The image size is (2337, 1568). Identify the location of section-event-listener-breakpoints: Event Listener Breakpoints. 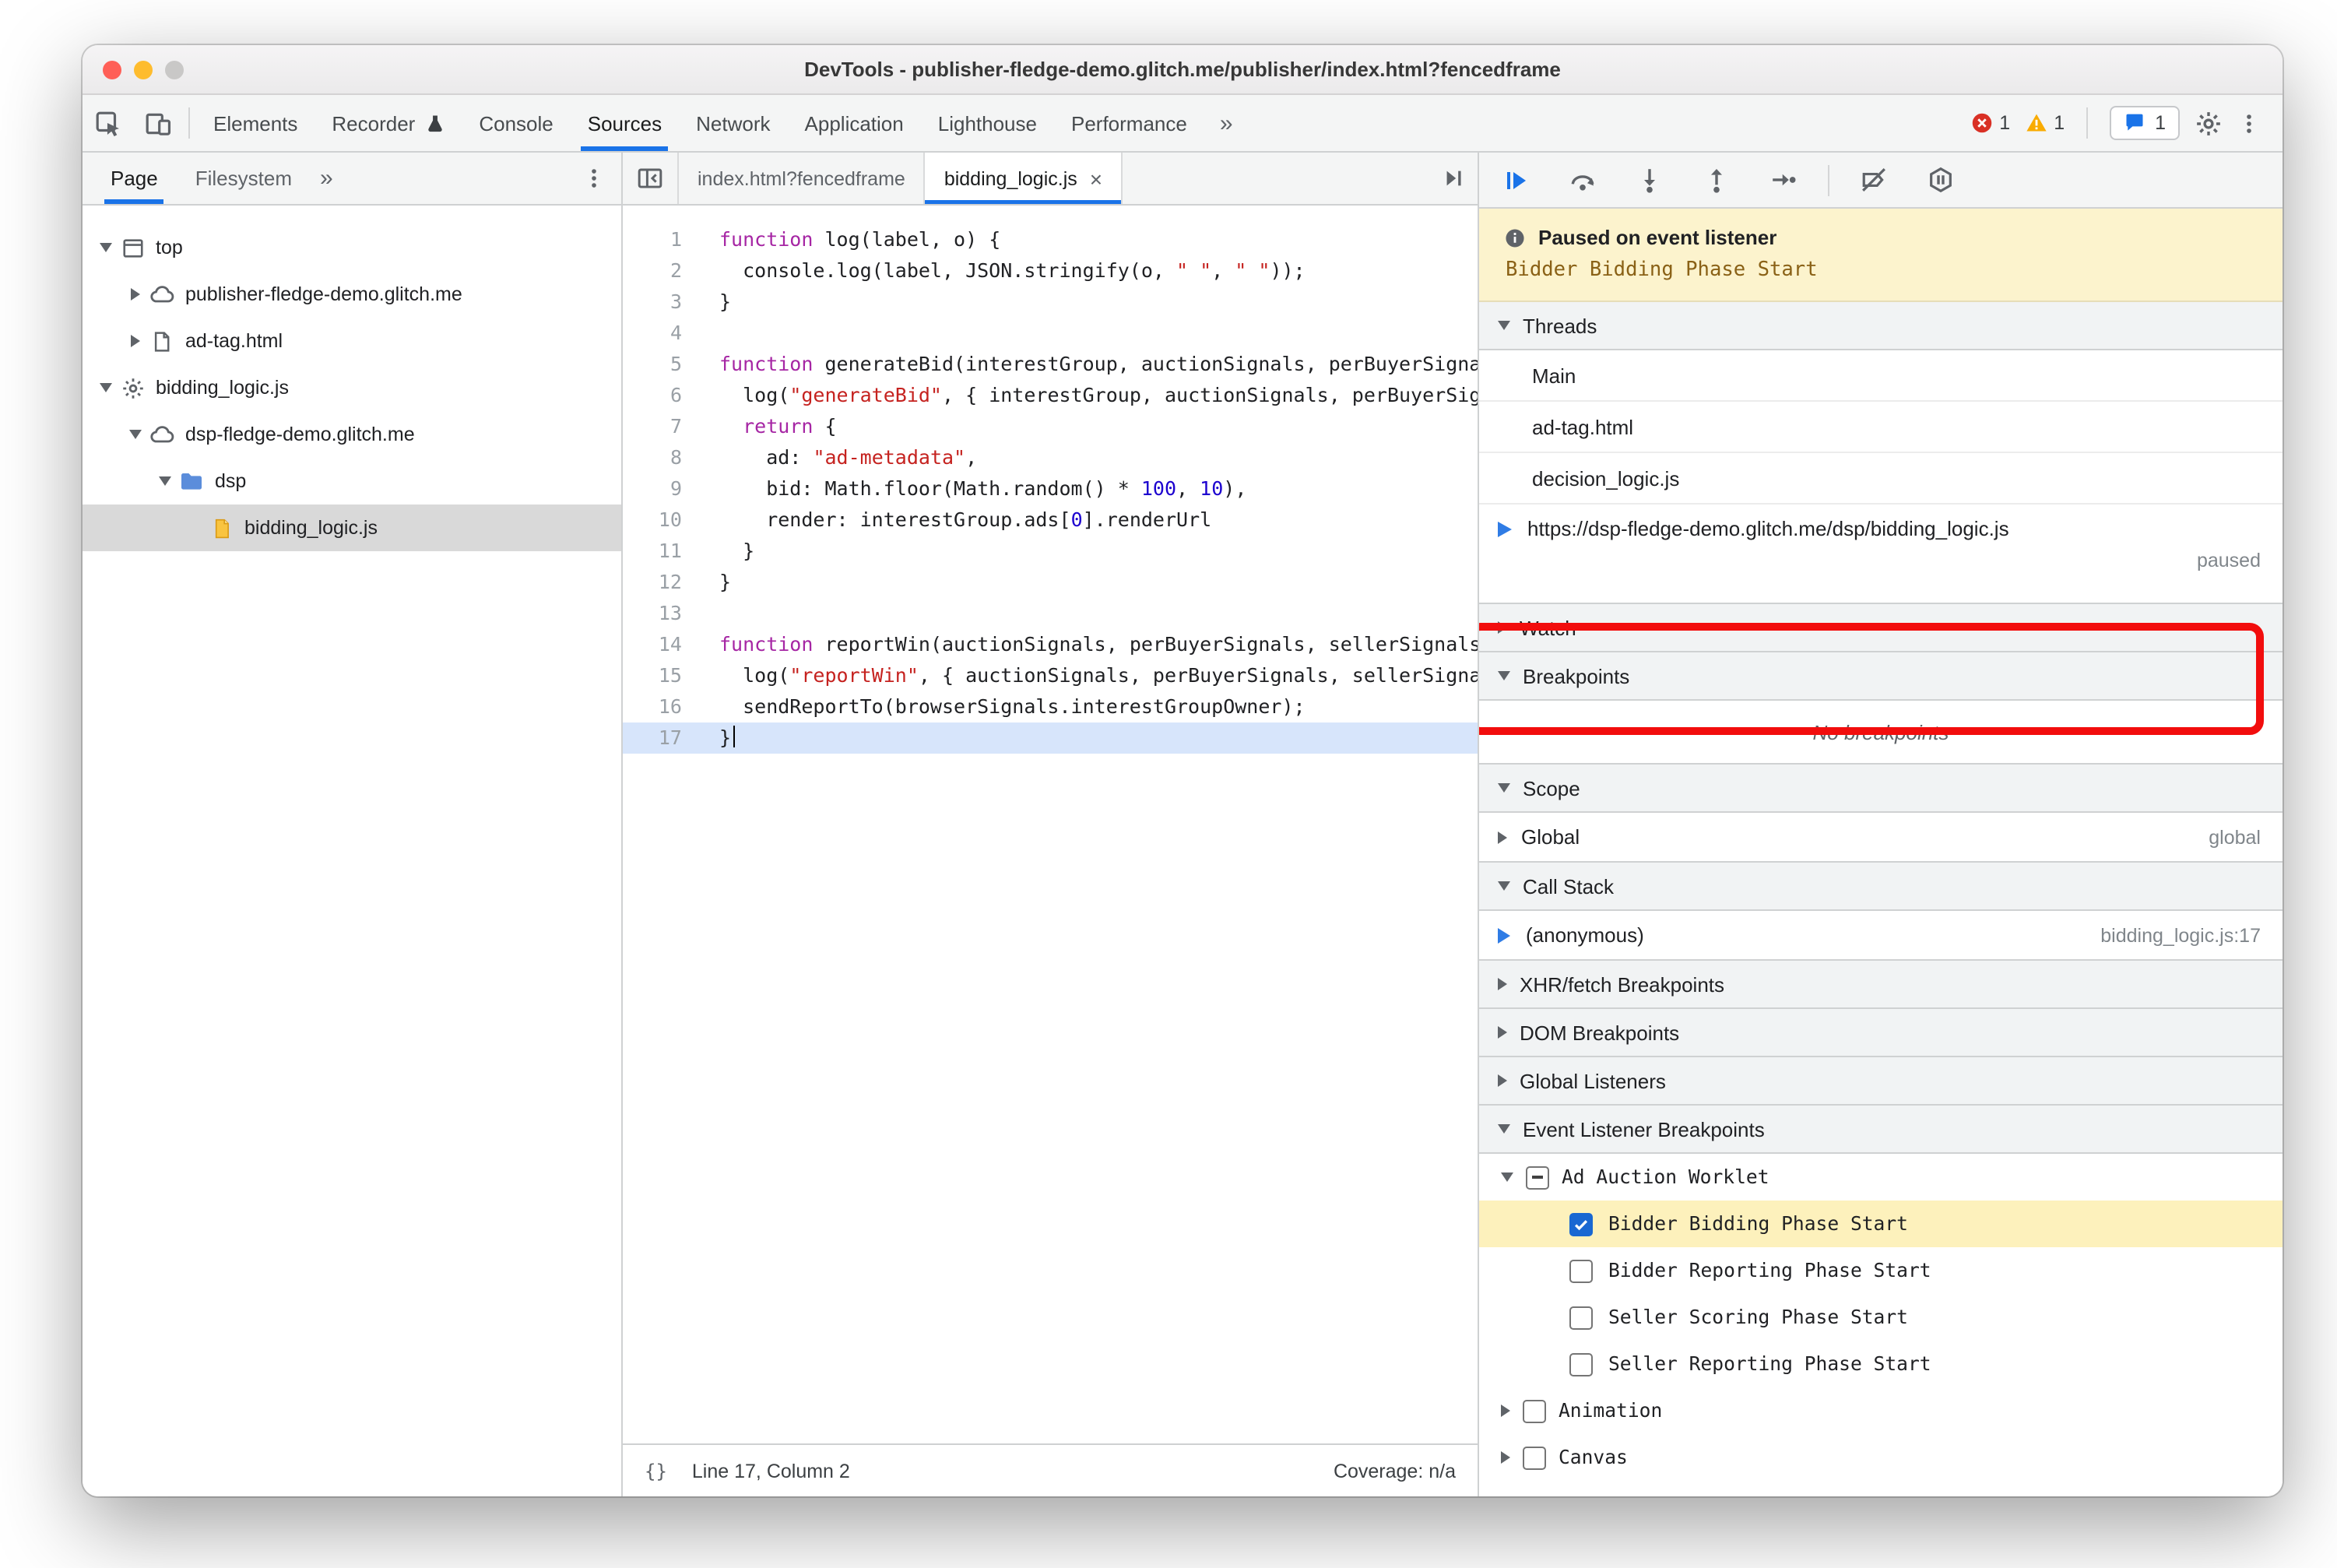
(1881, 1130).